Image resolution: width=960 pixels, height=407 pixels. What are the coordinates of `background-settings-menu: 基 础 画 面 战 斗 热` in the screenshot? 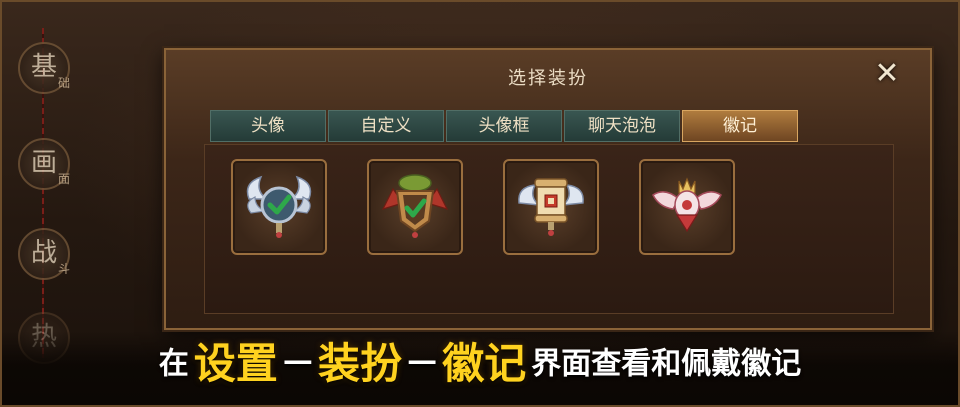 It's located at (43, 196).